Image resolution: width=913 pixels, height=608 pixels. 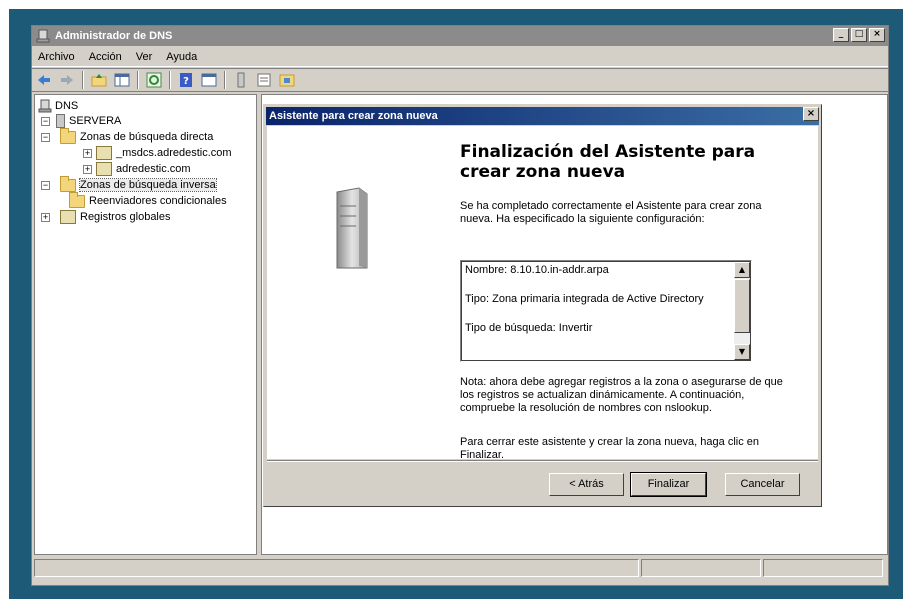 I want to click on tree-item-reverse-zones: − Zonas de búsqueda inversa, so click(x=129, y=184).